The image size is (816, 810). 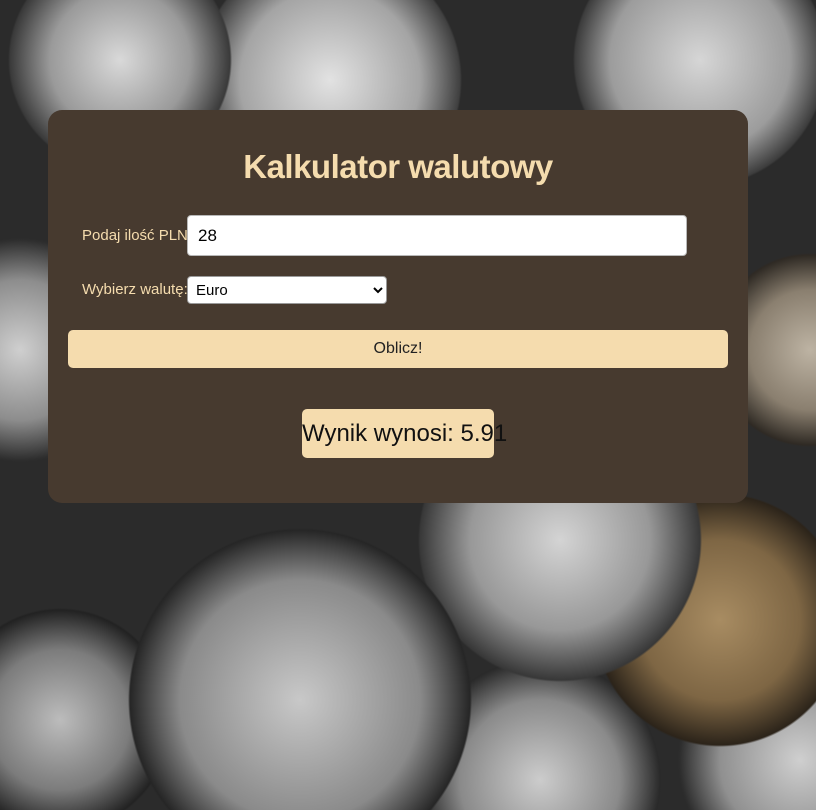 What do you see at coordinates (135, 289) in the screenshot?
I see `currency-label: Wybierz walutę:` at bounding box center [135, 289].